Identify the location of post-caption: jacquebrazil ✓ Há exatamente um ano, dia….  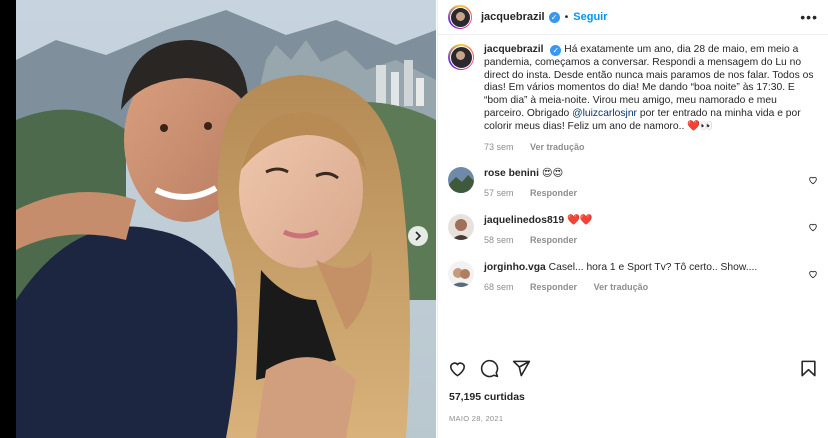
(633, 98).